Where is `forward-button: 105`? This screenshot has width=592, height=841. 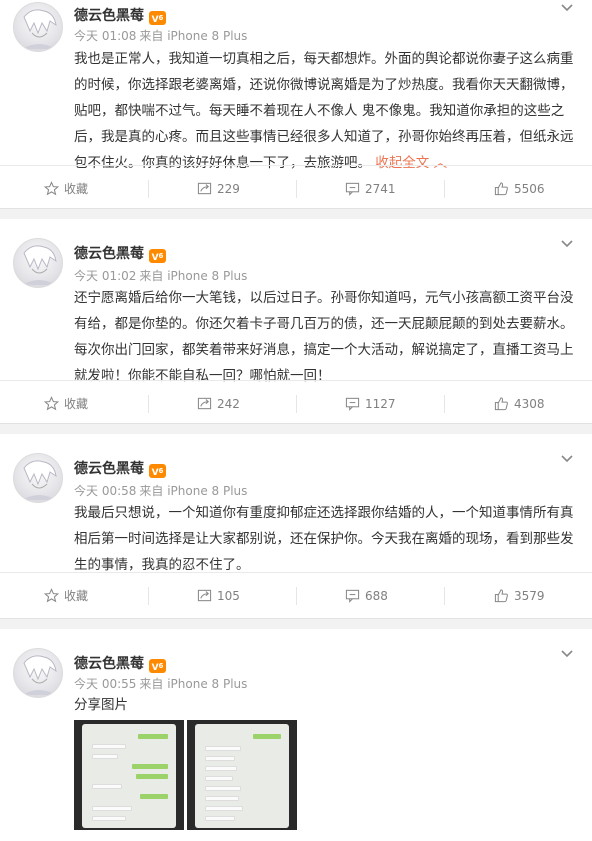 forward-button: 105 is located at coordinates (218, 596).